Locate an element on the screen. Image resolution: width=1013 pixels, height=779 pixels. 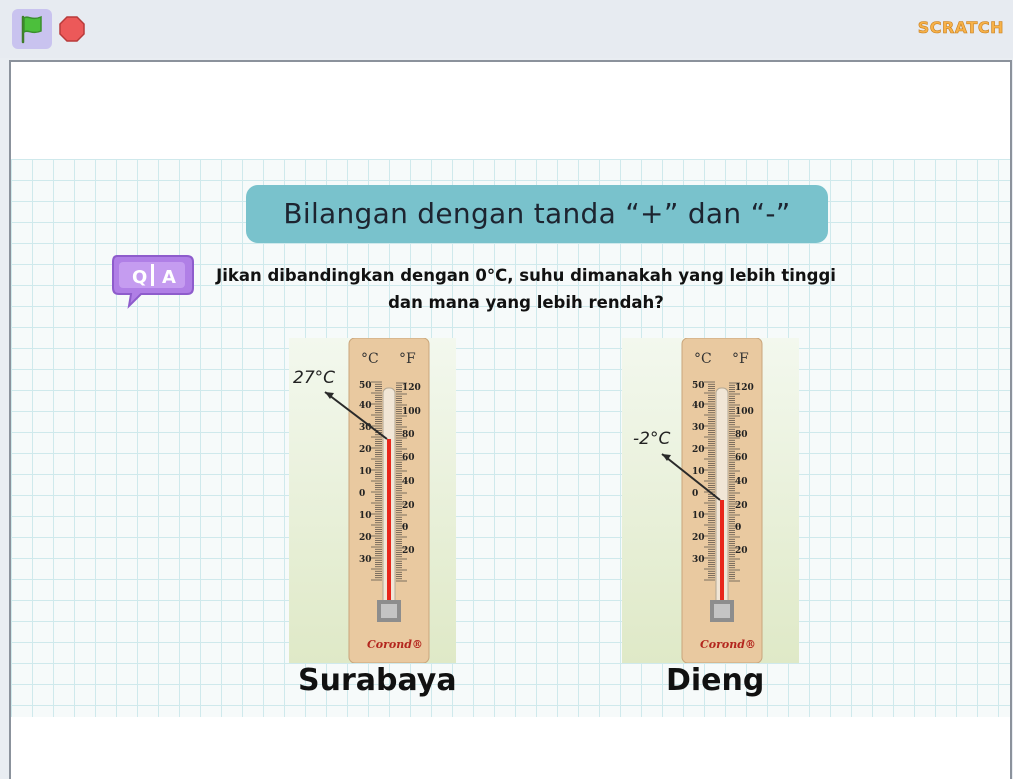
svg-text: A is located at coordinates (169, 277).